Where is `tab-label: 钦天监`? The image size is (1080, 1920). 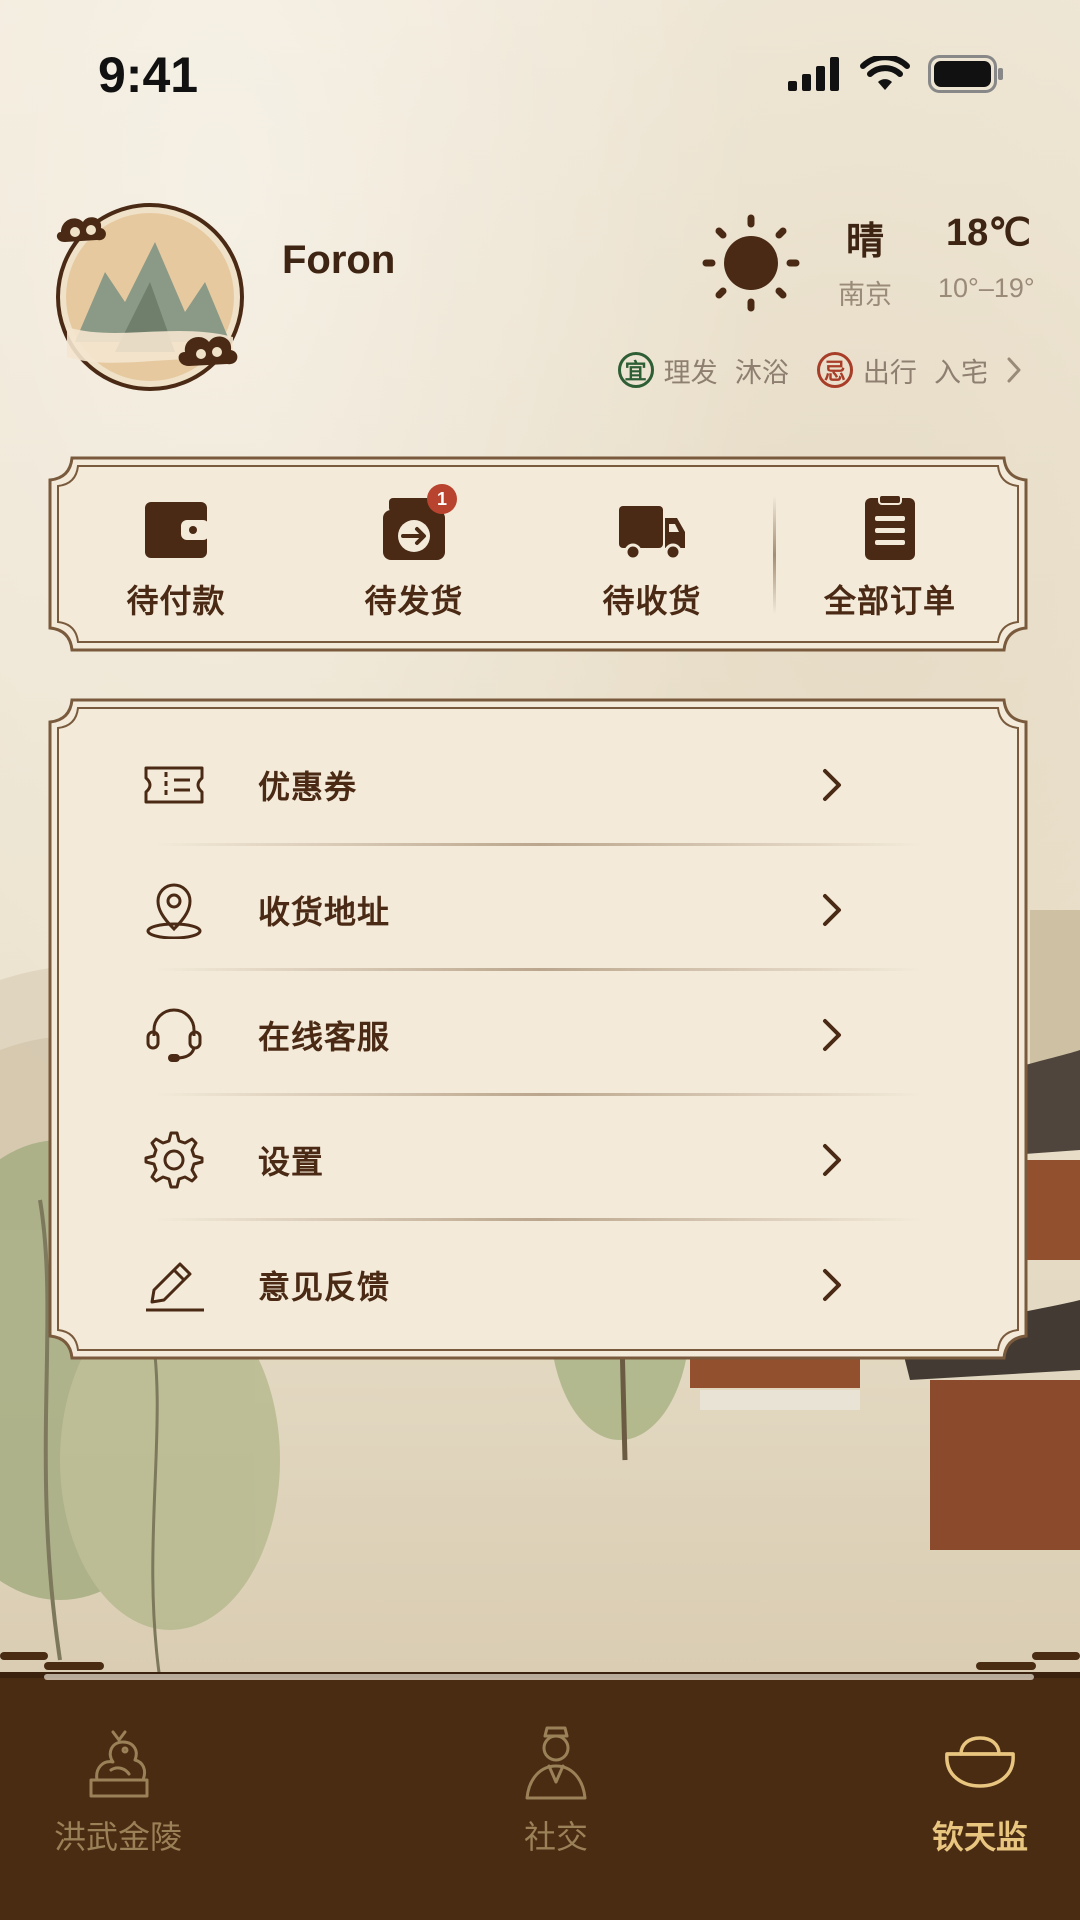
tab-label: 钦天监 is located at coordinates (979, 1837).